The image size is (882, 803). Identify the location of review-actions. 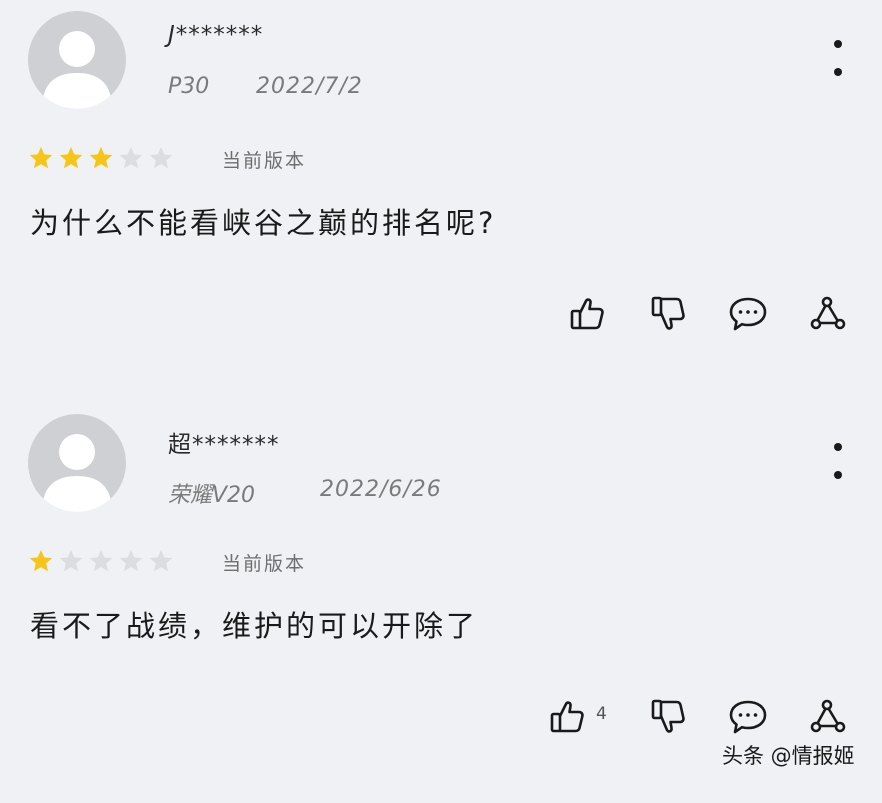
(441, 314).